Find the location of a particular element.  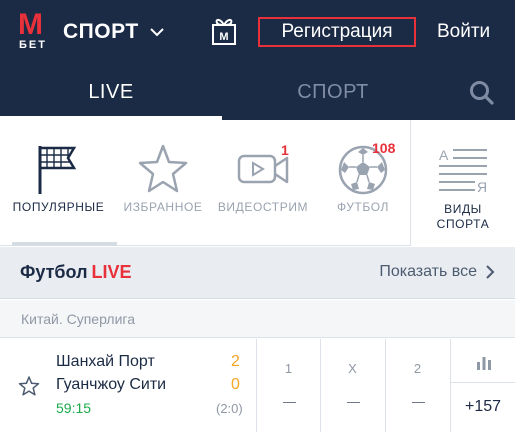

show-all-link: Показать все is located at coordinates (437, 272).